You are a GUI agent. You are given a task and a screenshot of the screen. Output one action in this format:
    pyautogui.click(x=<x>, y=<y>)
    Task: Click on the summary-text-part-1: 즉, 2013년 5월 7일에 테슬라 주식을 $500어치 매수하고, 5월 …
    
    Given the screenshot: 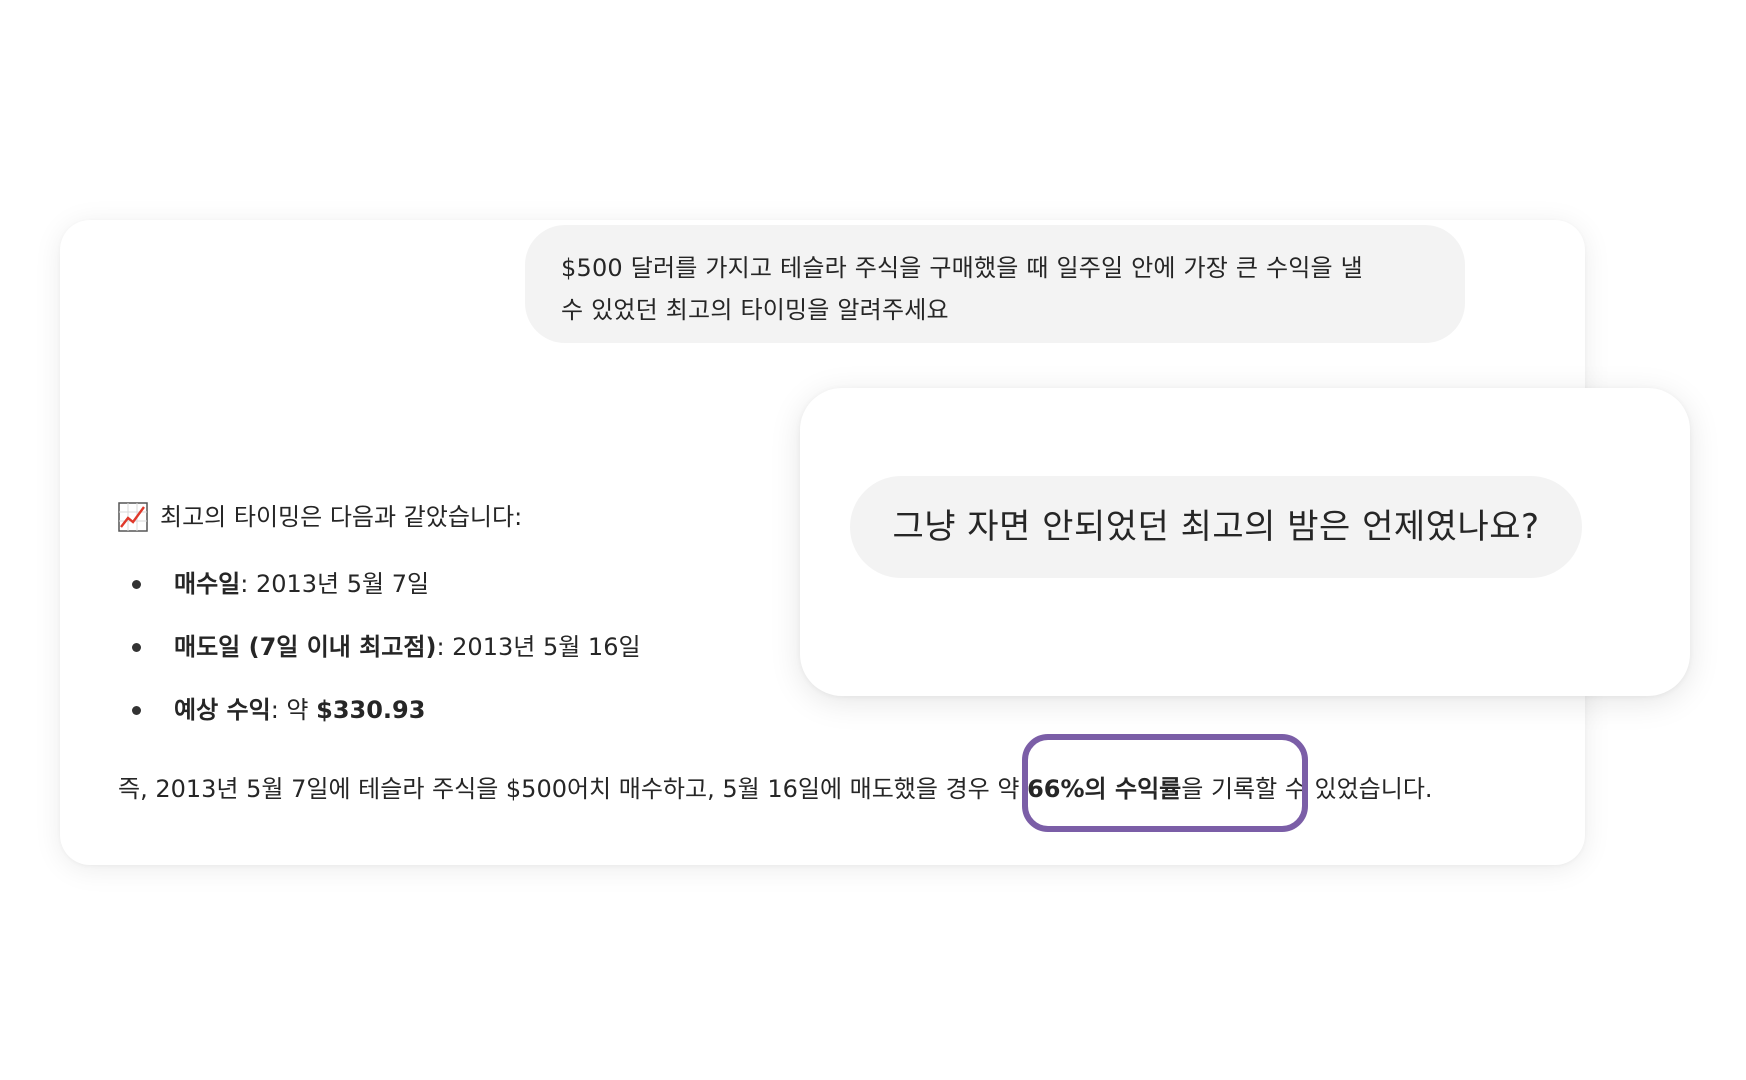 What is the action you would take?
    pyautogui.click(x=573, y=789)
    